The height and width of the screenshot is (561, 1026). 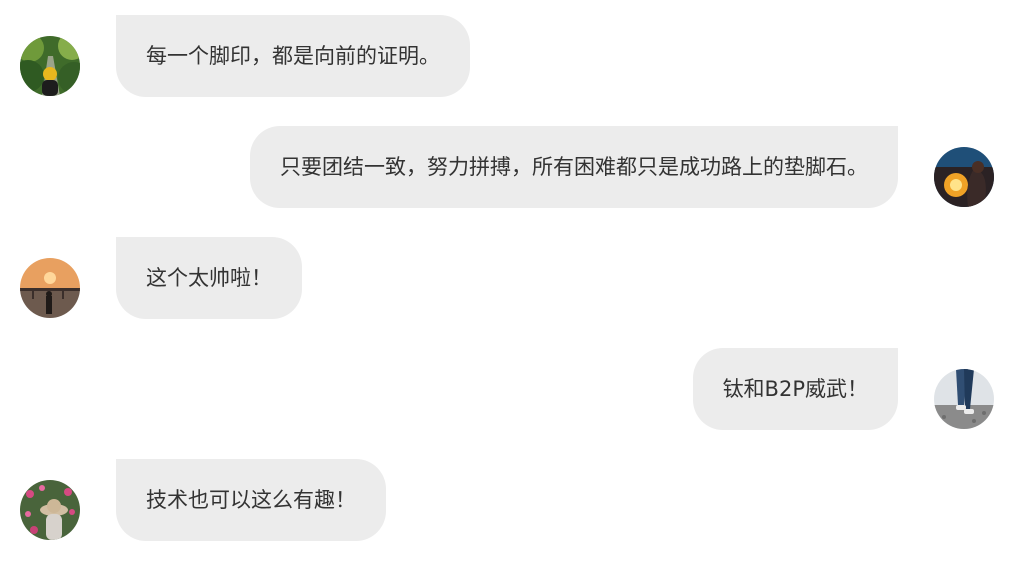 What do you see at coordinates (251, 500) in the screenshot?
I see `message-bubble: 技术也可以这么有趣！` at bounding box center [251, 500].